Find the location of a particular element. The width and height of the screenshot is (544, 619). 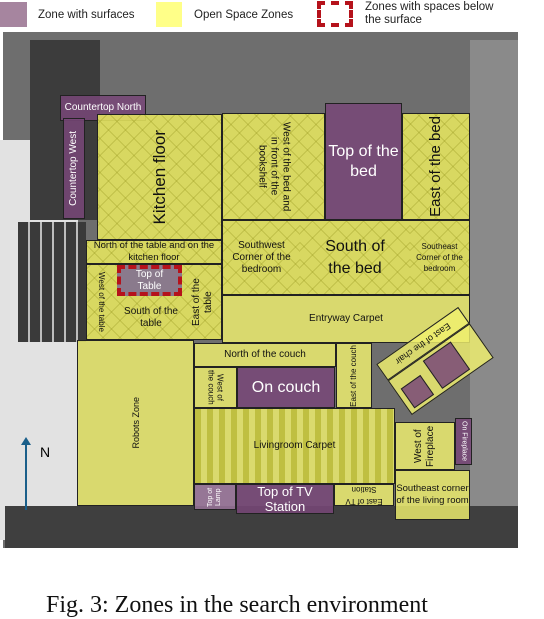

legend-surfaces-swatch is located at coordinates (13, 14).